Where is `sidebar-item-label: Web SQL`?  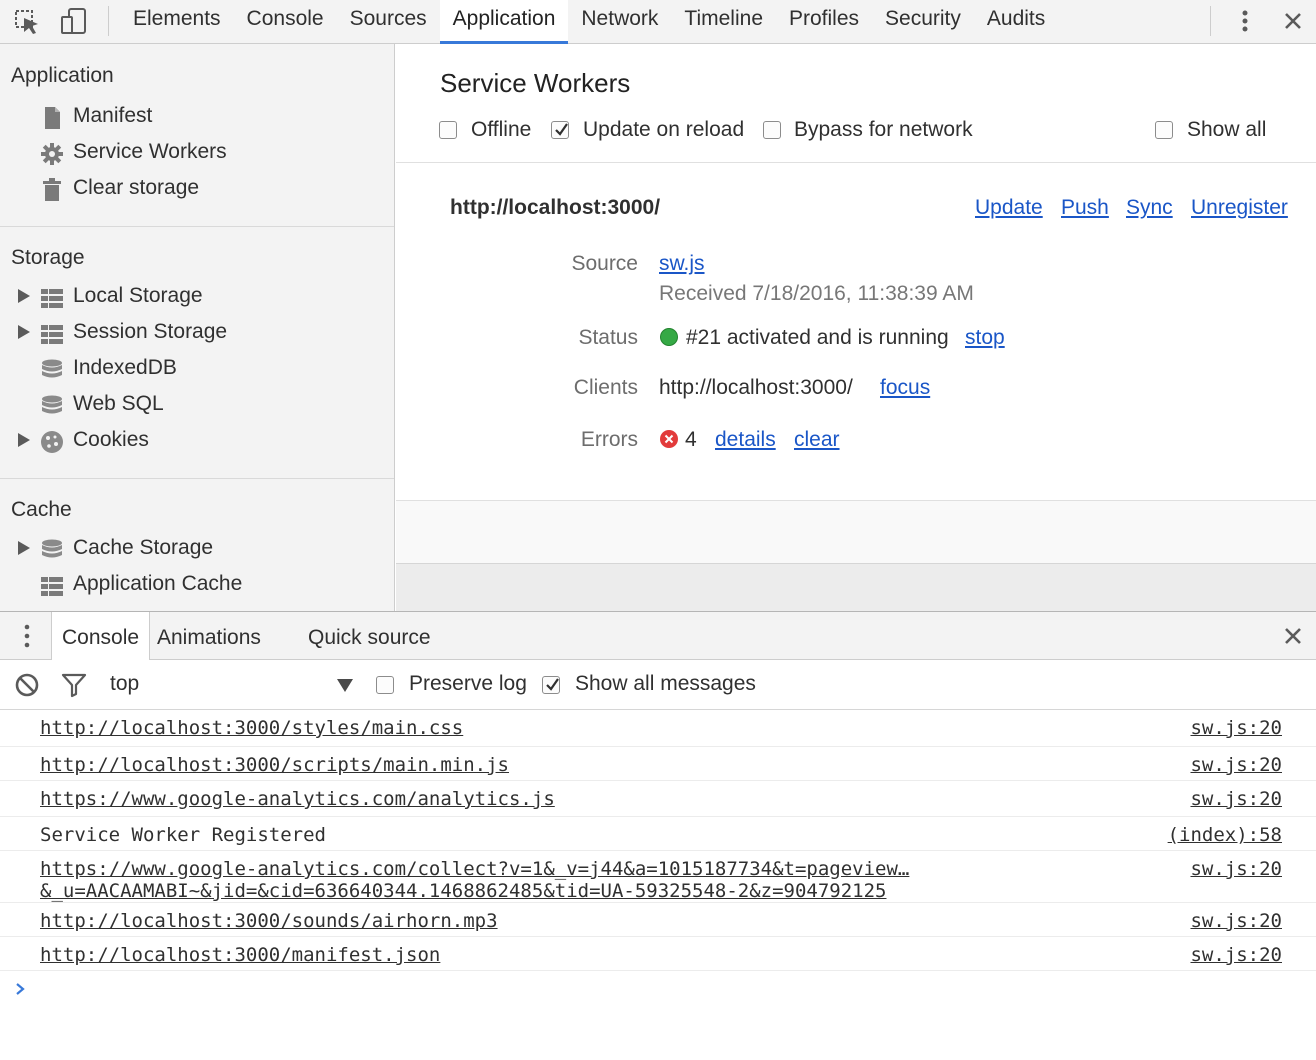
sidebar-item-label: Web SQL is located at coordinates (118, 403).